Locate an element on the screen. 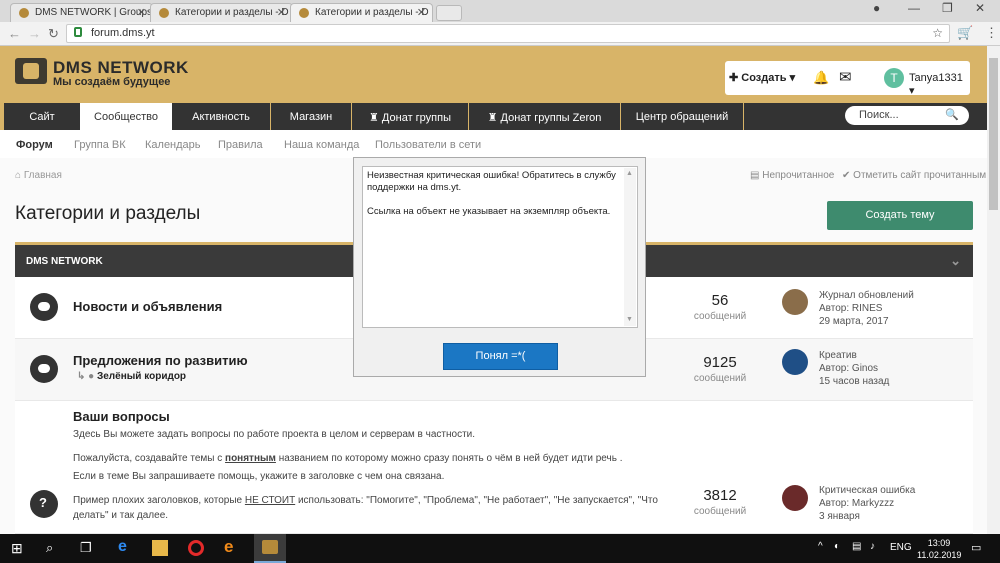  browser-tab-active: Категории и разделы - D ✕ is located at coordinates (361, 12).